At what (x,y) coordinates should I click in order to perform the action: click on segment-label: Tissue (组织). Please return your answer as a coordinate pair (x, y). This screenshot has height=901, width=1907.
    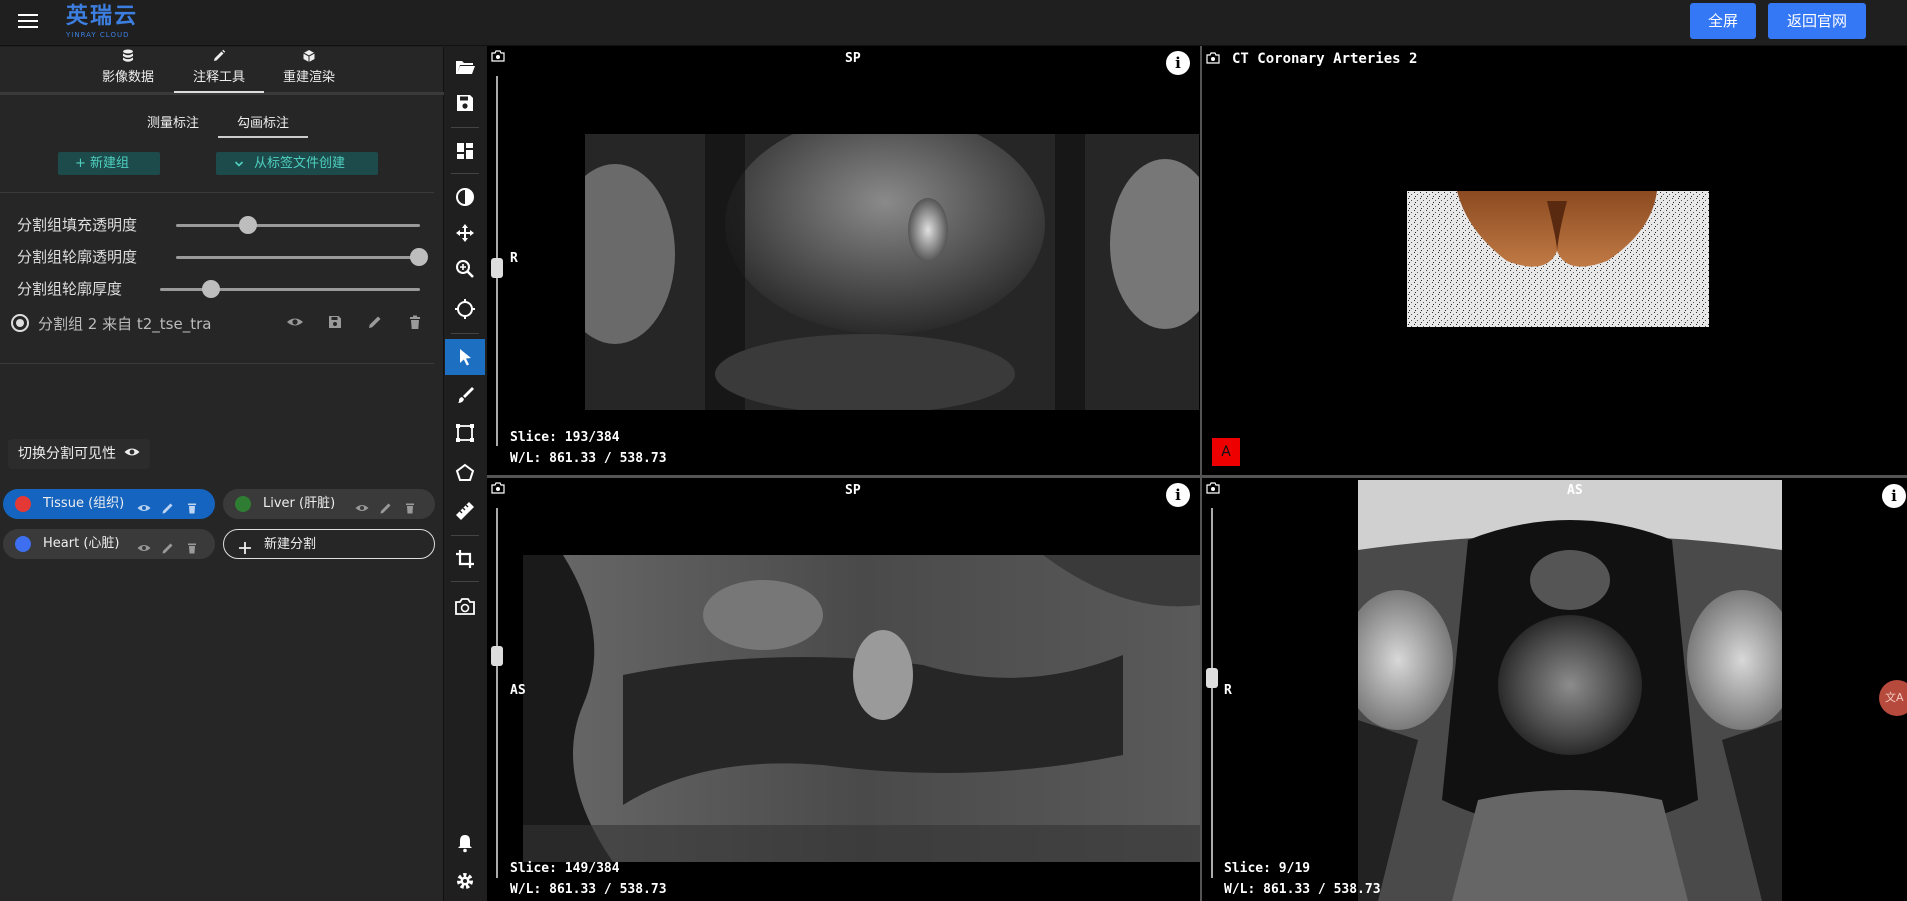
    Looking at the image, I should click on (84, 503).